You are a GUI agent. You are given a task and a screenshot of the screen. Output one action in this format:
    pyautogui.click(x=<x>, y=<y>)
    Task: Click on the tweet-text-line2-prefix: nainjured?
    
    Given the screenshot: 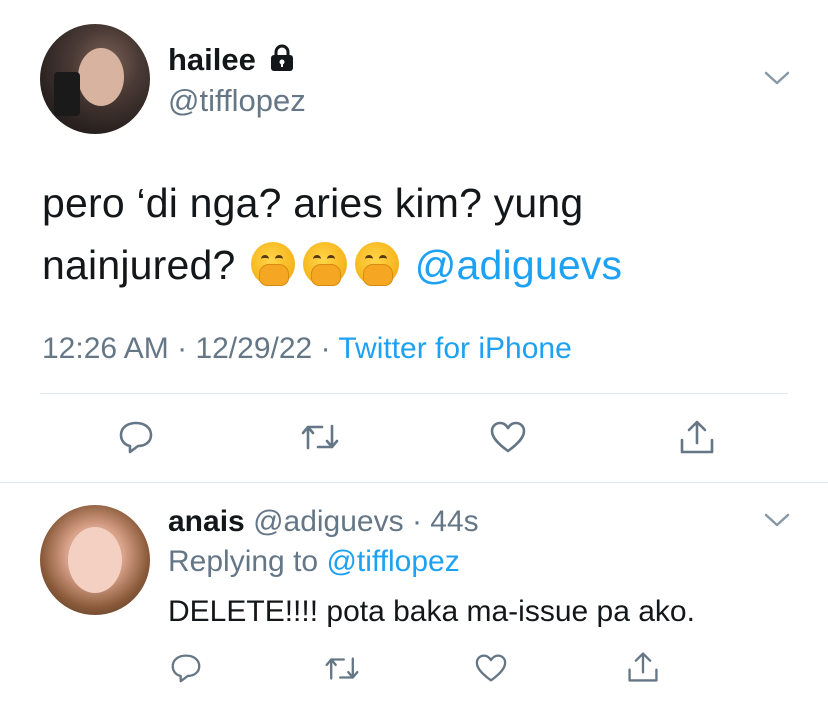 What is the action you would take?
    pyautogui.click(x=139, y=265)
    